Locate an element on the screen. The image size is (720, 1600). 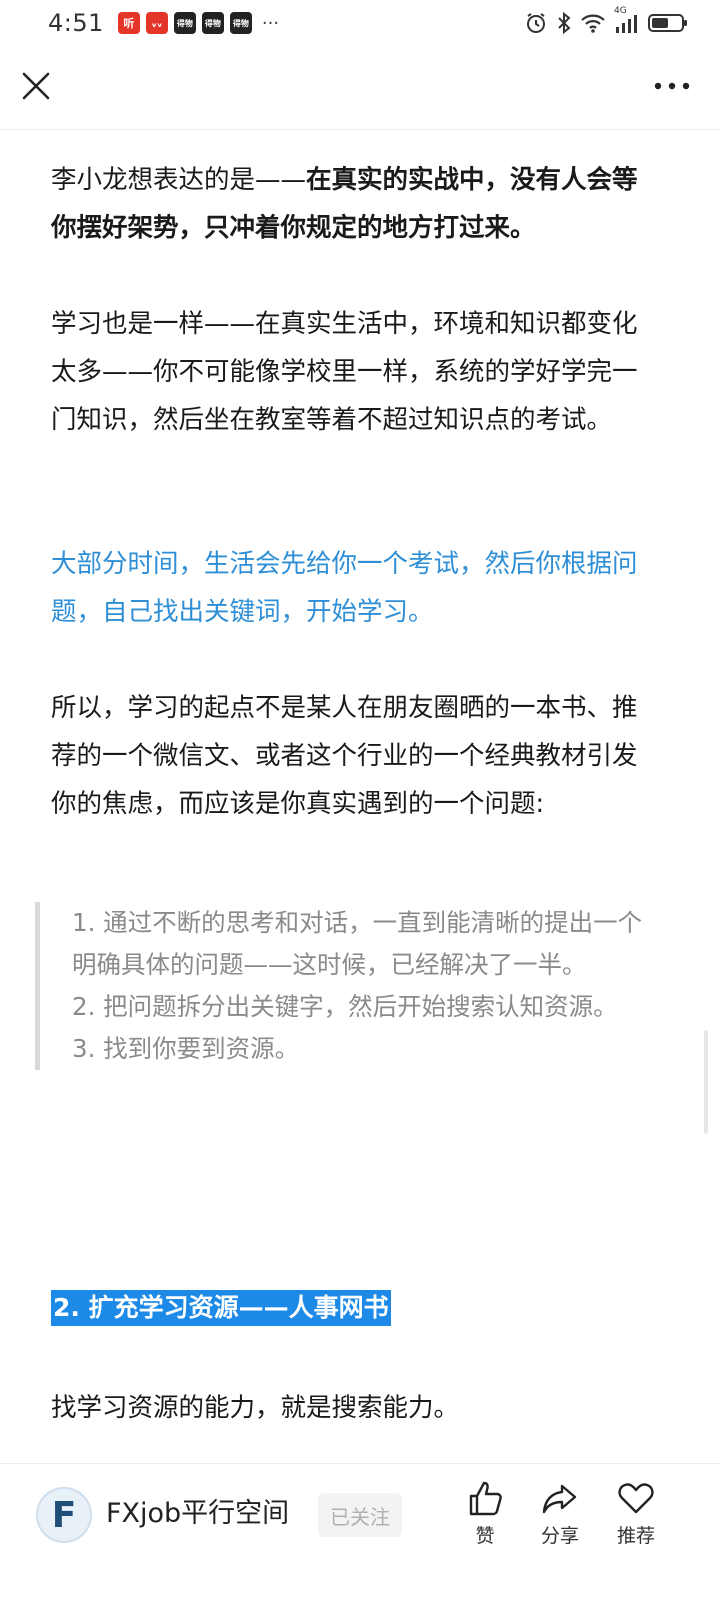
battery-icon is located at coordinates (668, 23).